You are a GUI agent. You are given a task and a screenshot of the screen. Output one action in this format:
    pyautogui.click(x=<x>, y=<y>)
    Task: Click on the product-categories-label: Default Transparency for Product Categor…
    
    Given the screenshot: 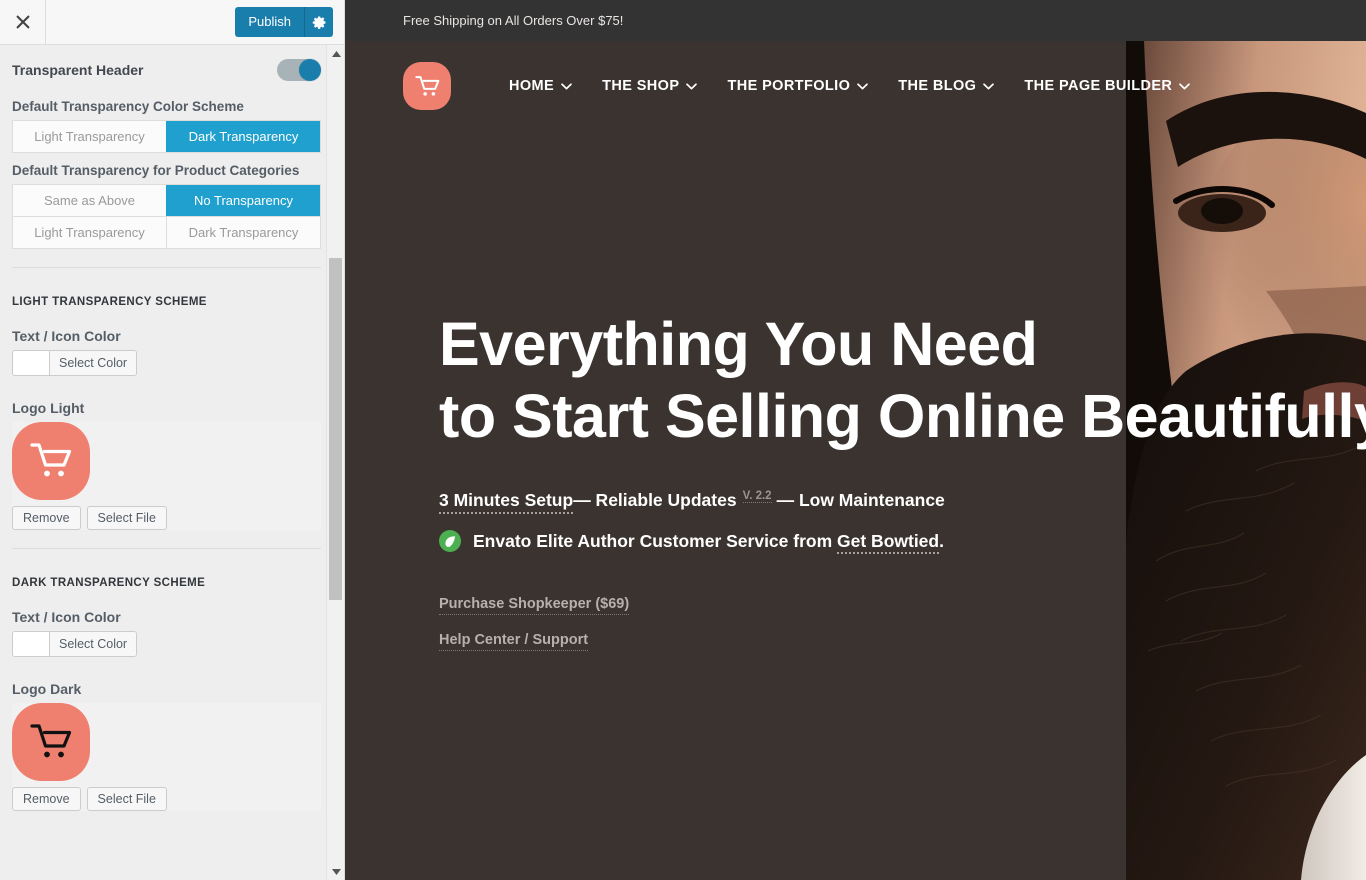 What is the action you would take?
    pyautogui.click(x=156, y=170)
    